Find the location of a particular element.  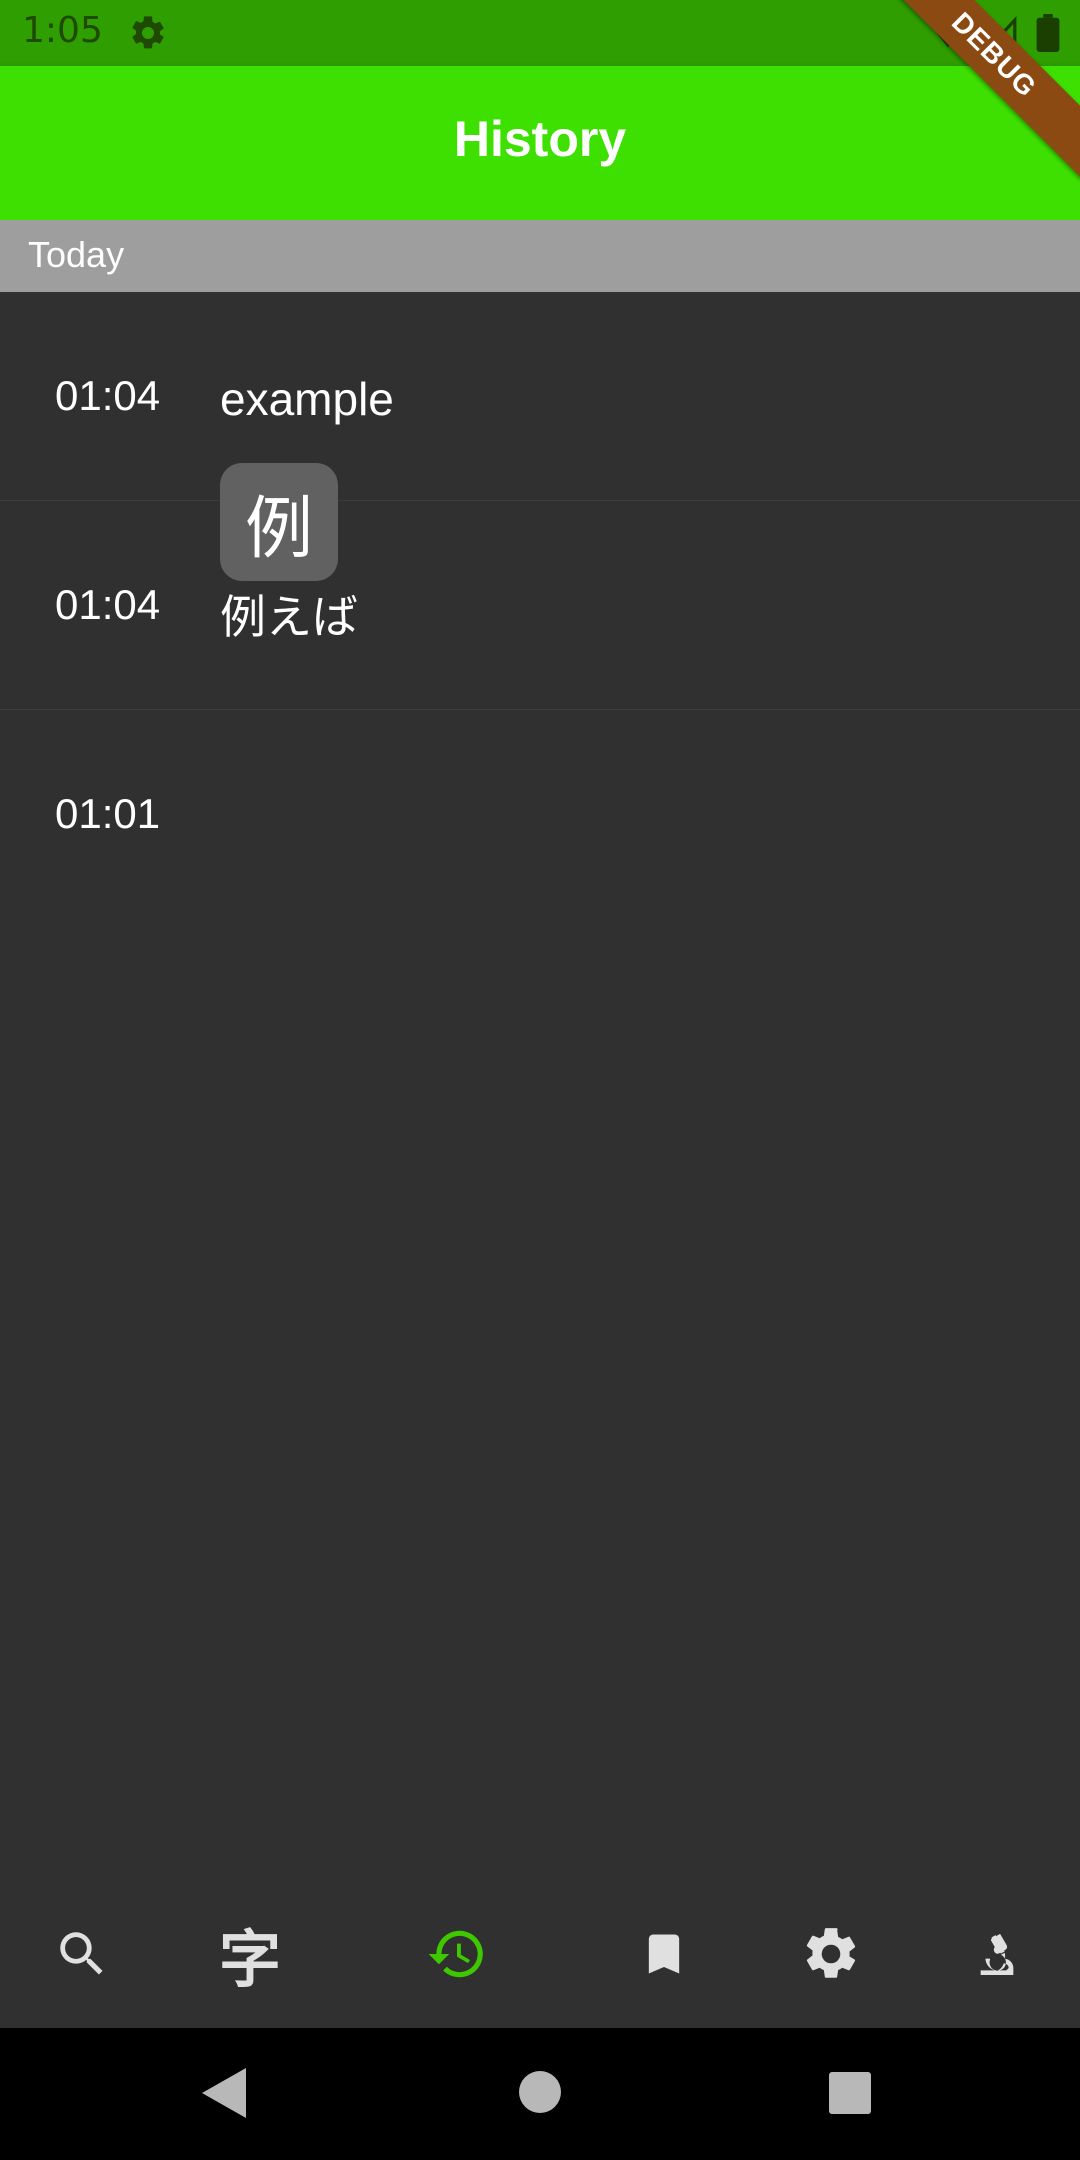

gear-icon is located at coordinates (148, 33).